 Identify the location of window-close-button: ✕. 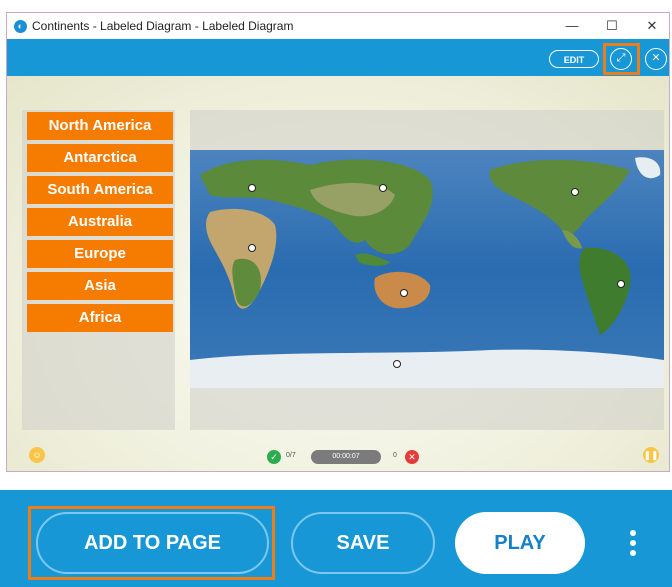
(652, 26).